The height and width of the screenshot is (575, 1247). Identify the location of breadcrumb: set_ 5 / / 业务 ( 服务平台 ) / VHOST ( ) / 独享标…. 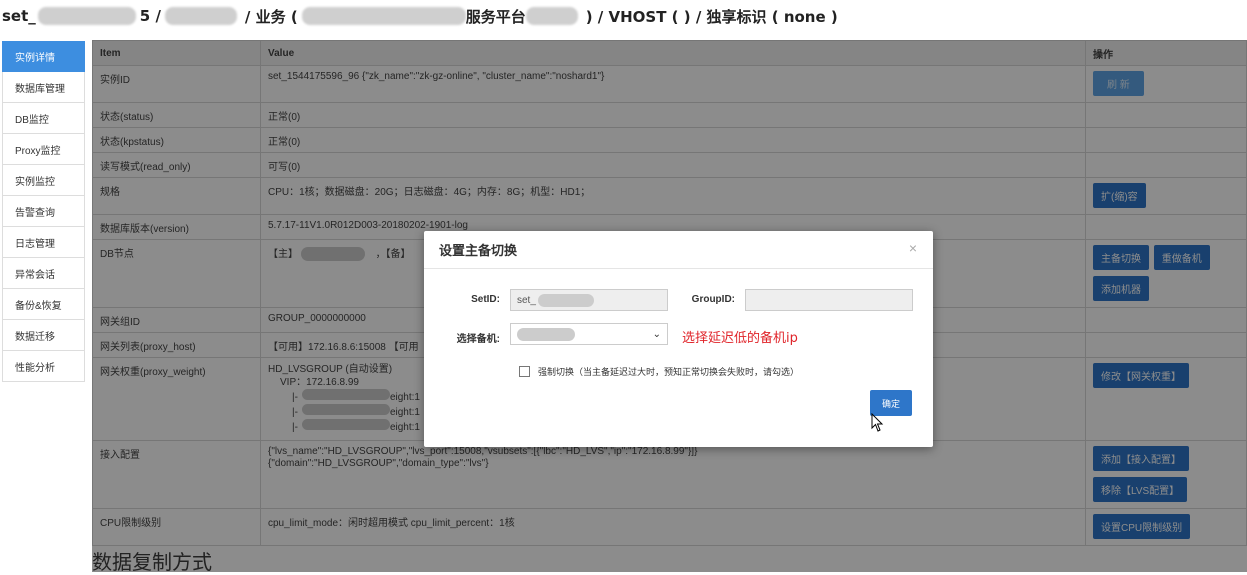
(623, 16).